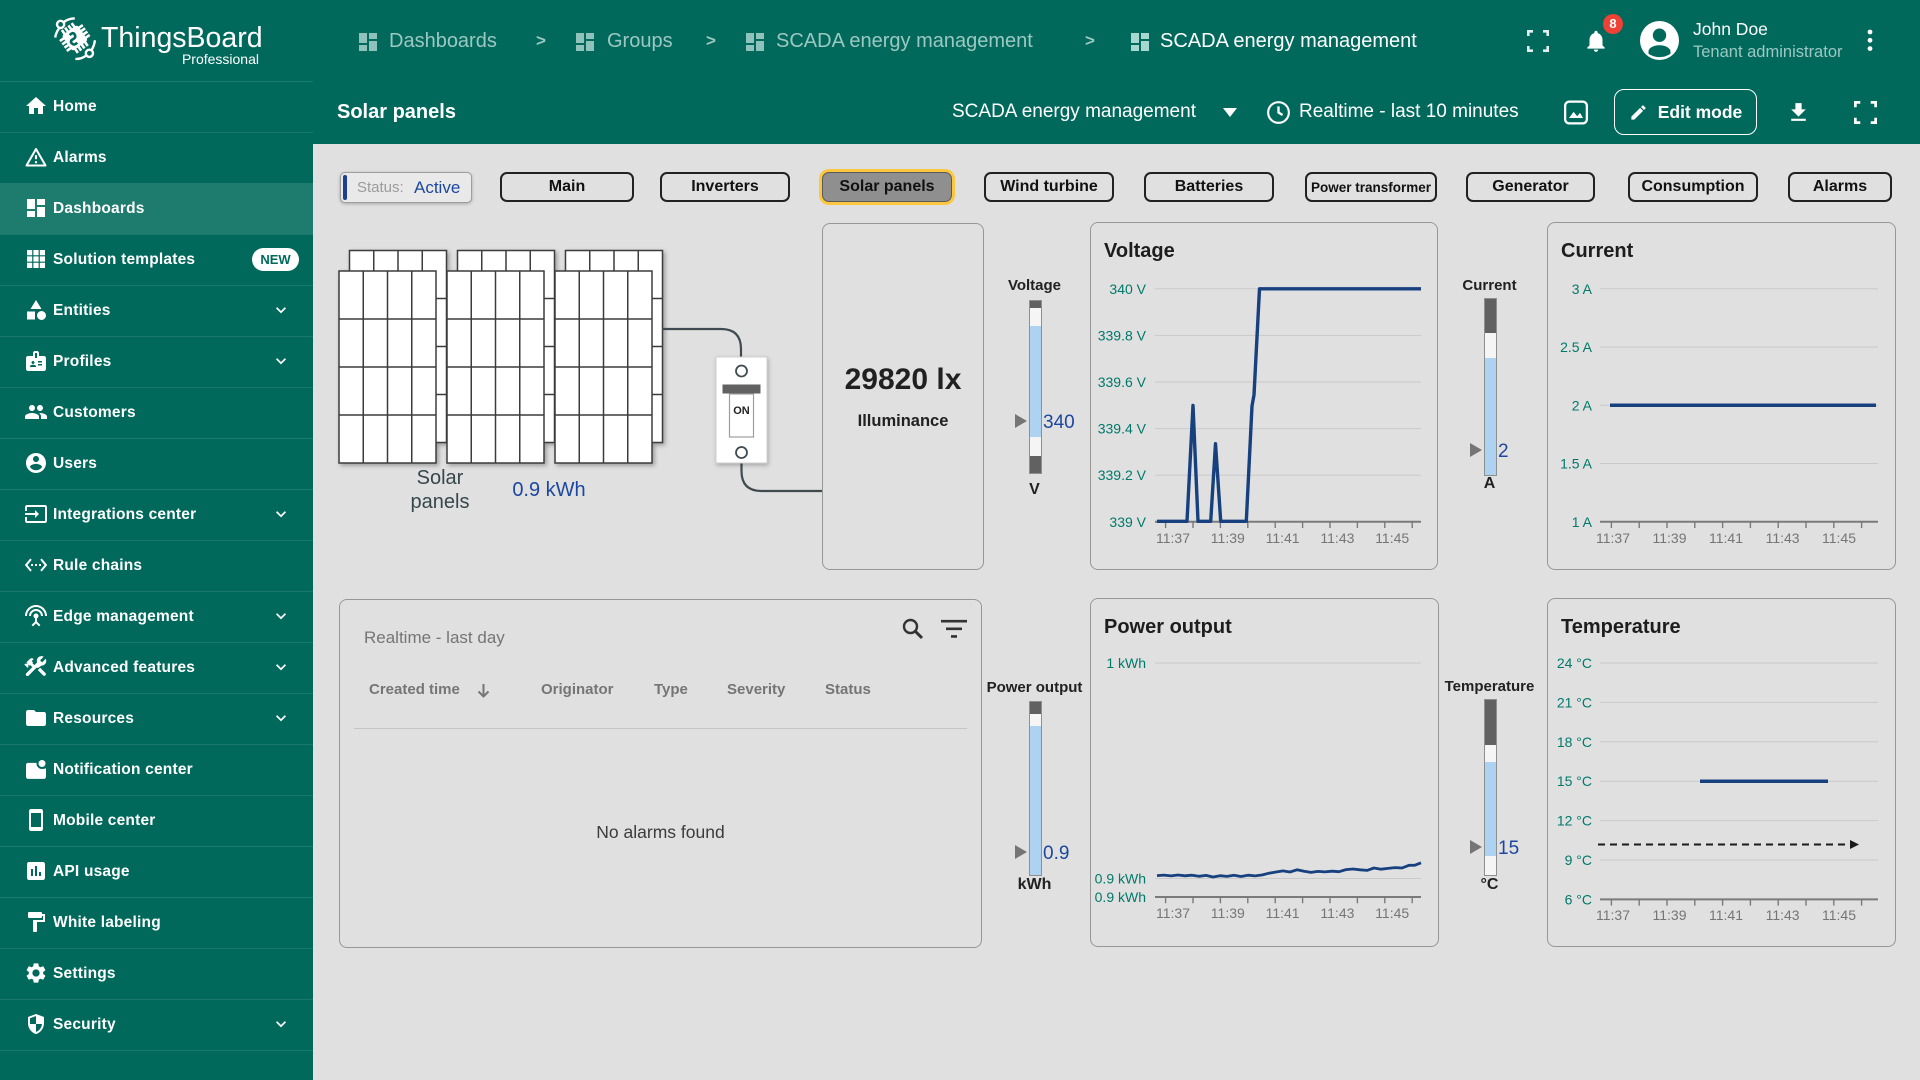  Describe the element at coordinates (1127, 522) in the screenshot. I see `svg-text: 339 V` at that location.